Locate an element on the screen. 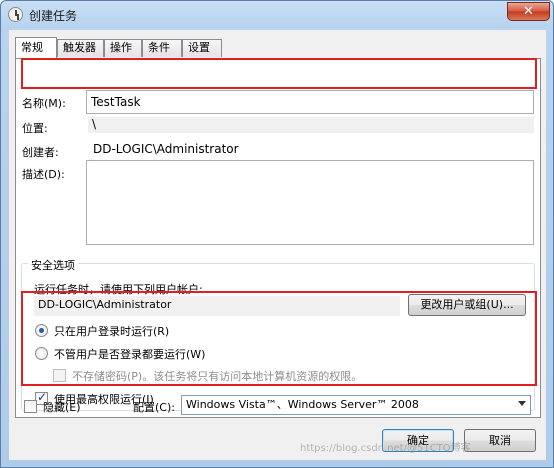  configure-label: 配置(C): is located at coordinates (154, 407).